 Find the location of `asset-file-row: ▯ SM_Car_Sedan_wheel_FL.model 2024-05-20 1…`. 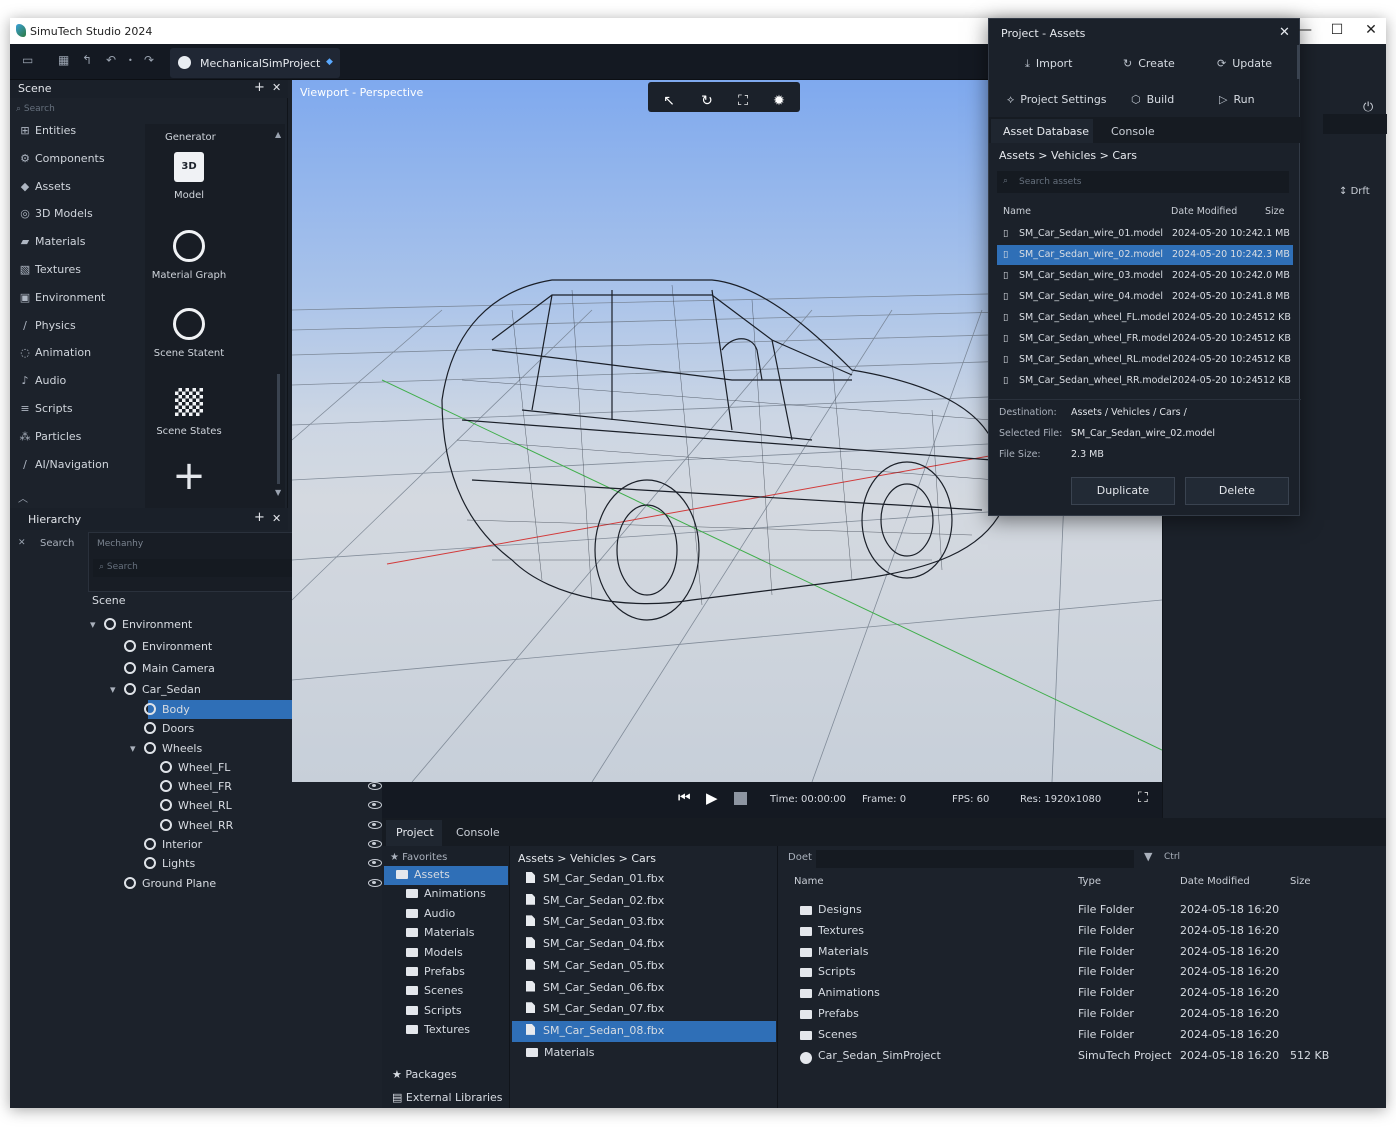

asset-file-row: ▯ SM_Car_Sedan_wheel_FL.model 2024-05-20 1… is located at coordinates (1145, 318).